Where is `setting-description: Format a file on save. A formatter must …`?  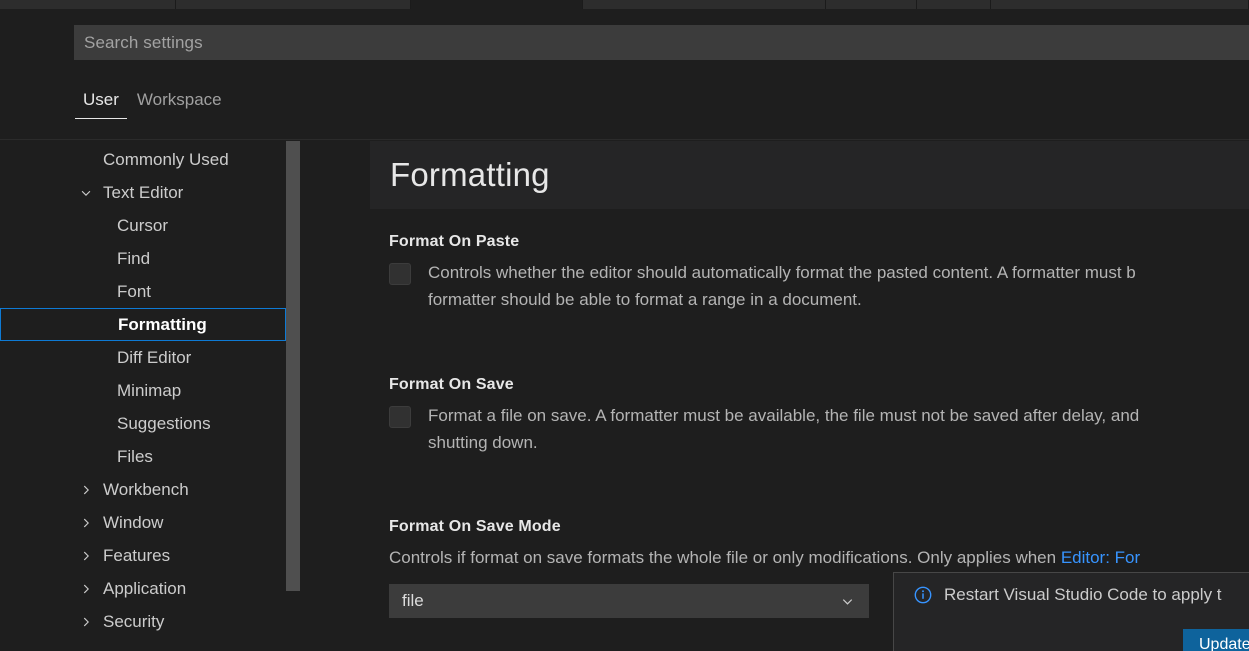
setting-description: Format a file on save. A formatter must … is located at coordinates (783, 429).